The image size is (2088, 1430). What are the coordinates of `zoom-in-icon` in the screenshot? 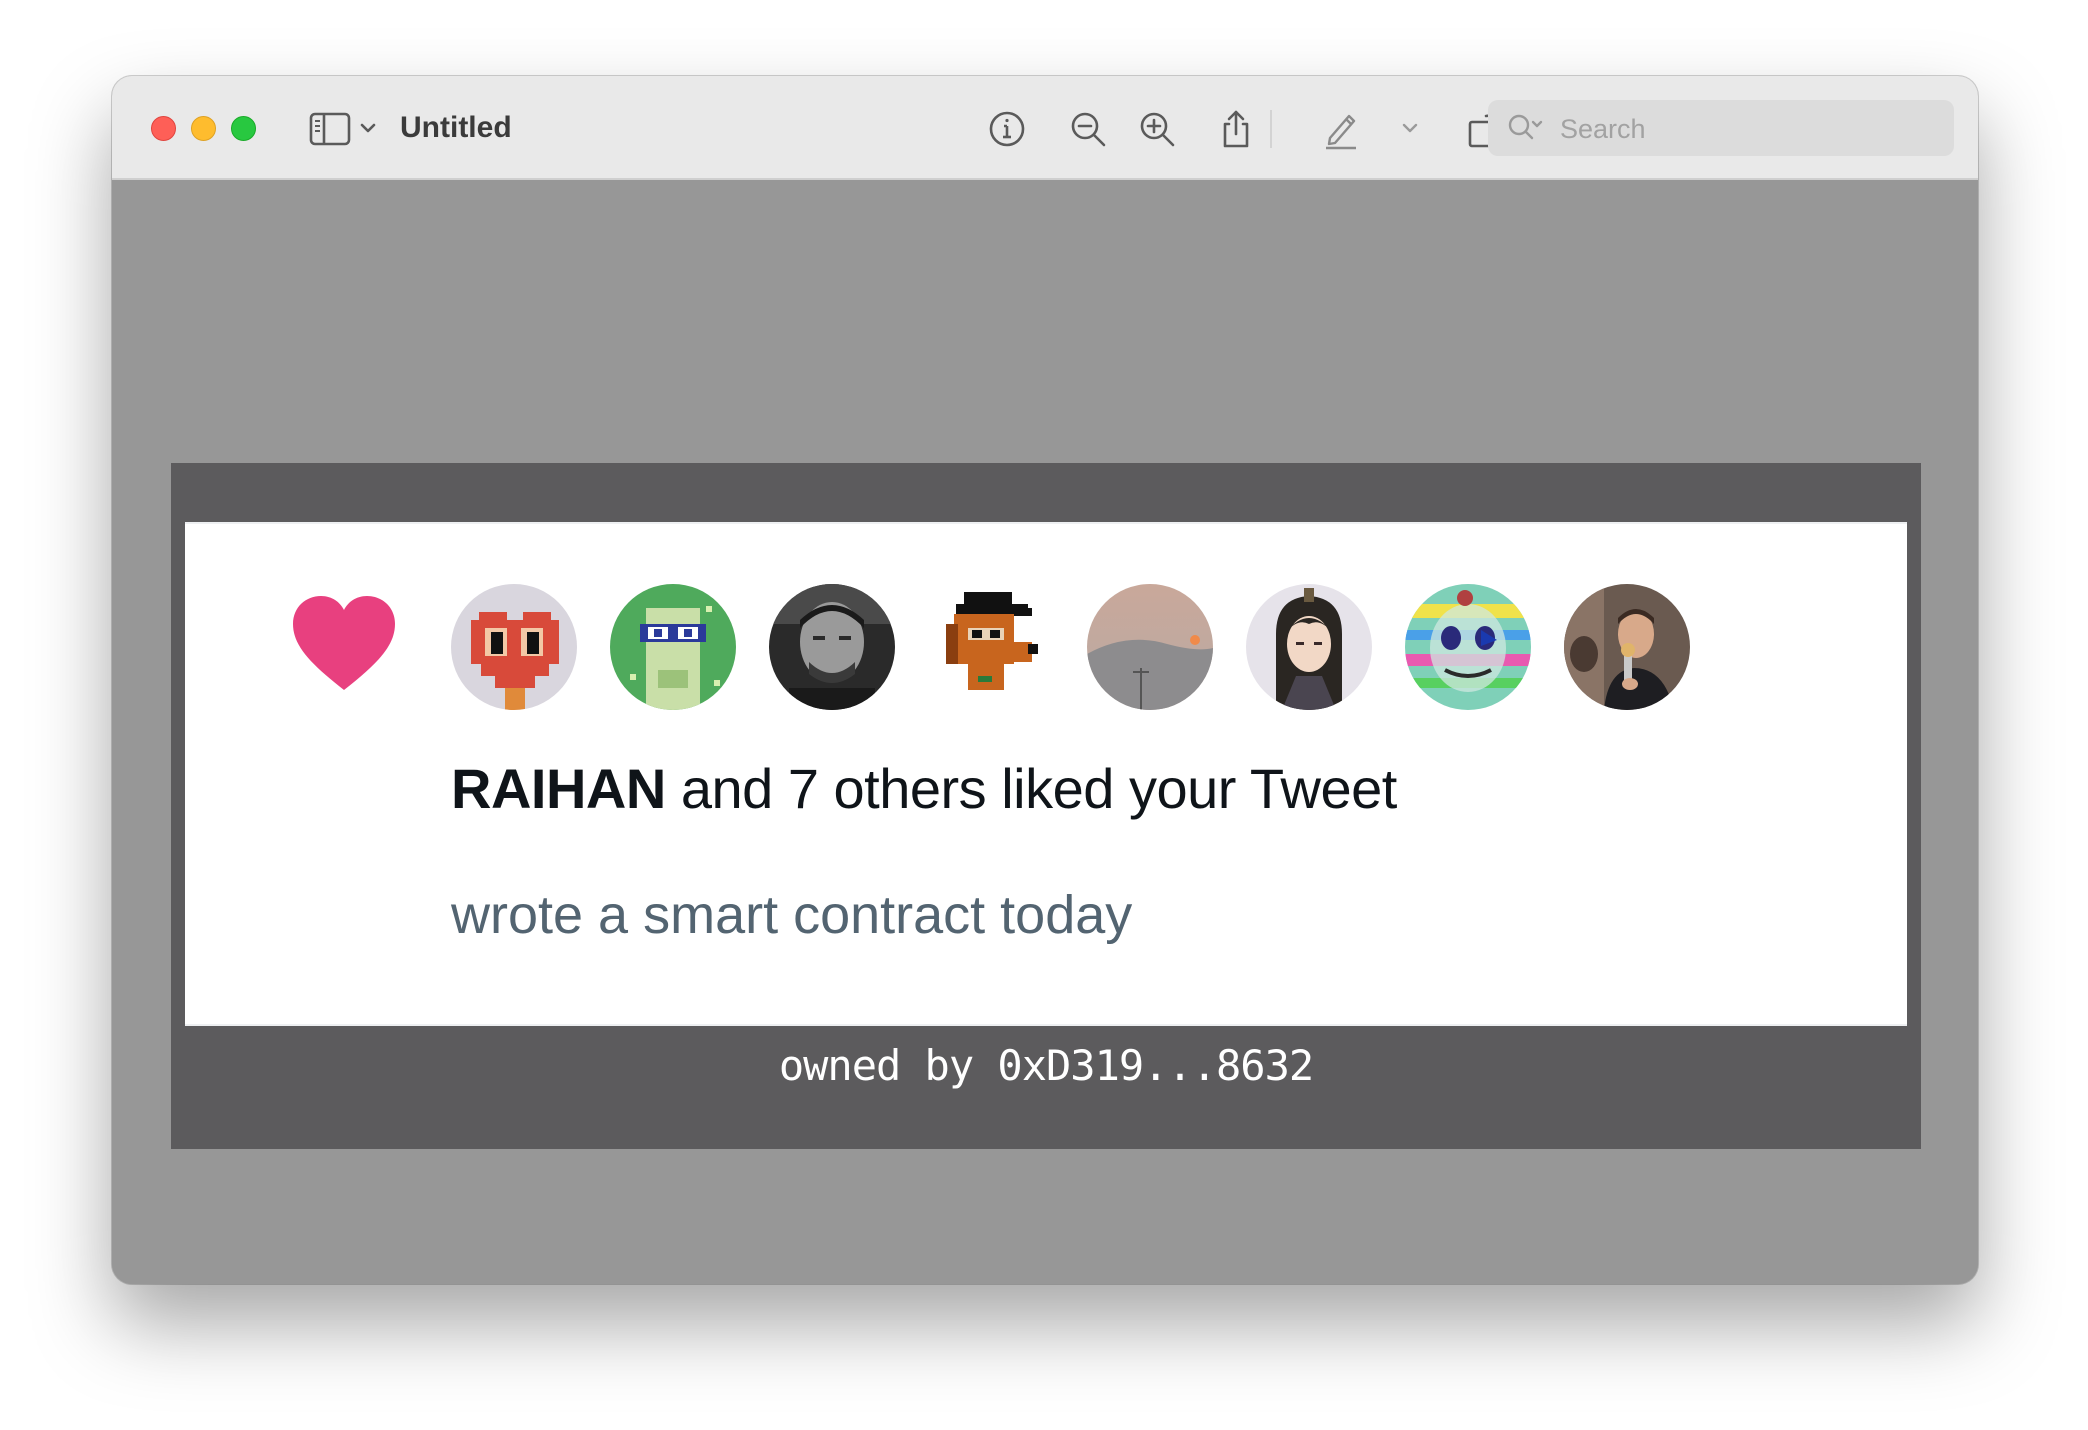 It's located at (1157, 129).